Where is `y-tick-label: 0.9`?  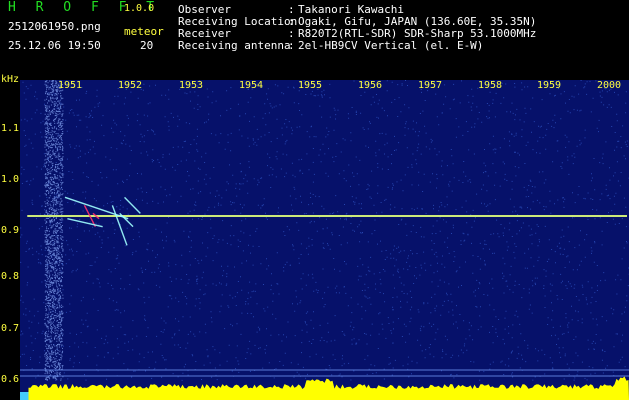
y-tick-label: 0.9 is located at coordinates (10, 230).